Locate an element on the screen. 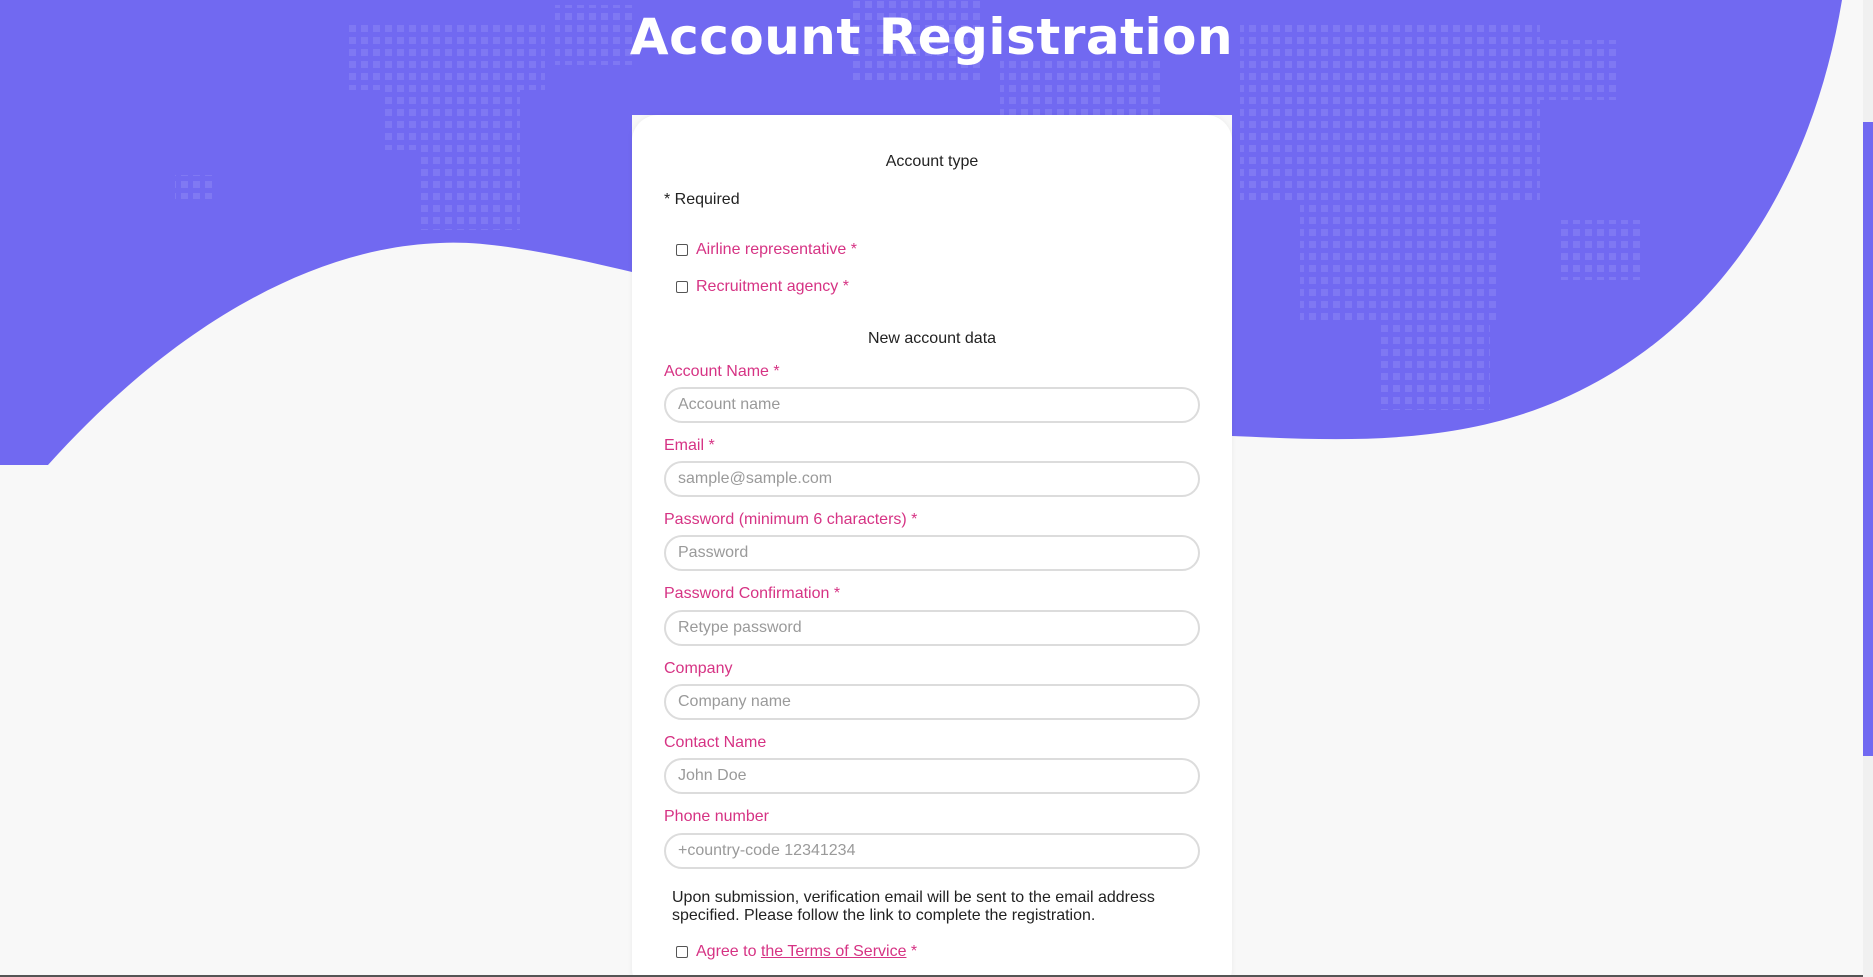 The height and width of the screenshot is (977, 1873). terms-agreement: Agree to the Terms of Service * is located at coordinates (796, 952).